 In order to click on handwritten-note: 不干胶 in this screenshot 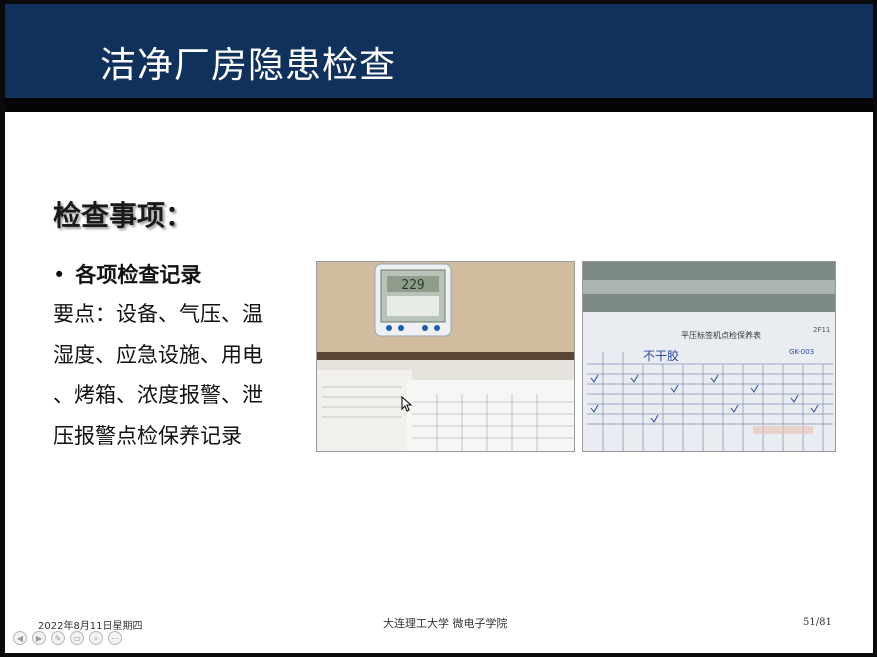, I will do `click(661, 355)`.